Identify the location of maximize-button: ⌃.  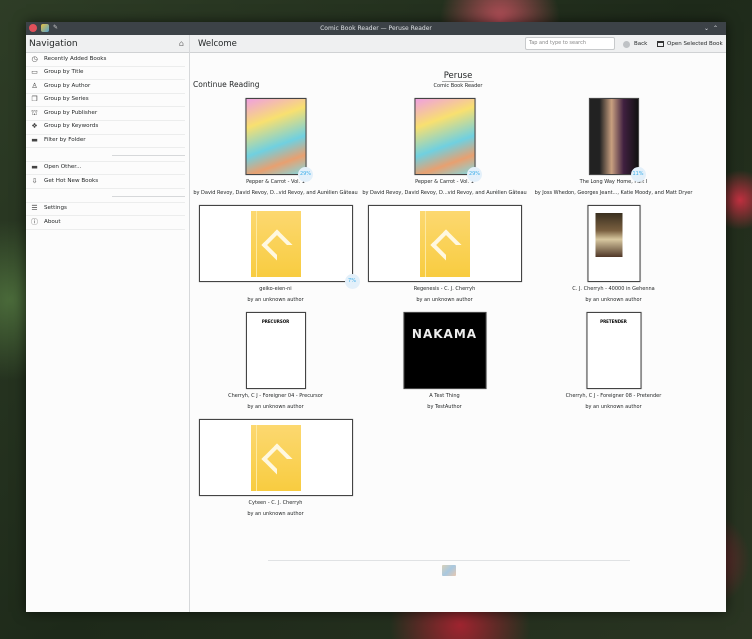
(717, 28).